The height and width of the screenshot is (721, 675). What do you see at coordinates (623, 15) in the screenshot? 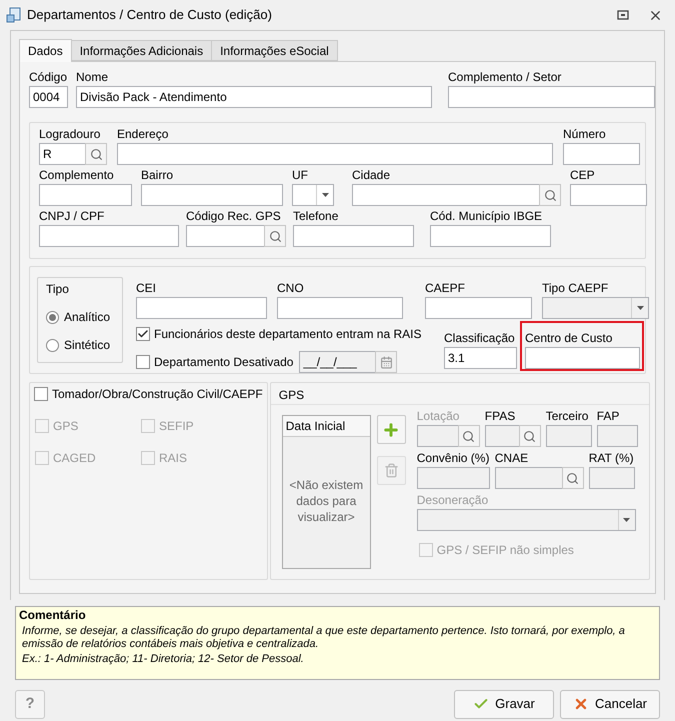
I see `restore-icon` at bounding box center [623, 15].